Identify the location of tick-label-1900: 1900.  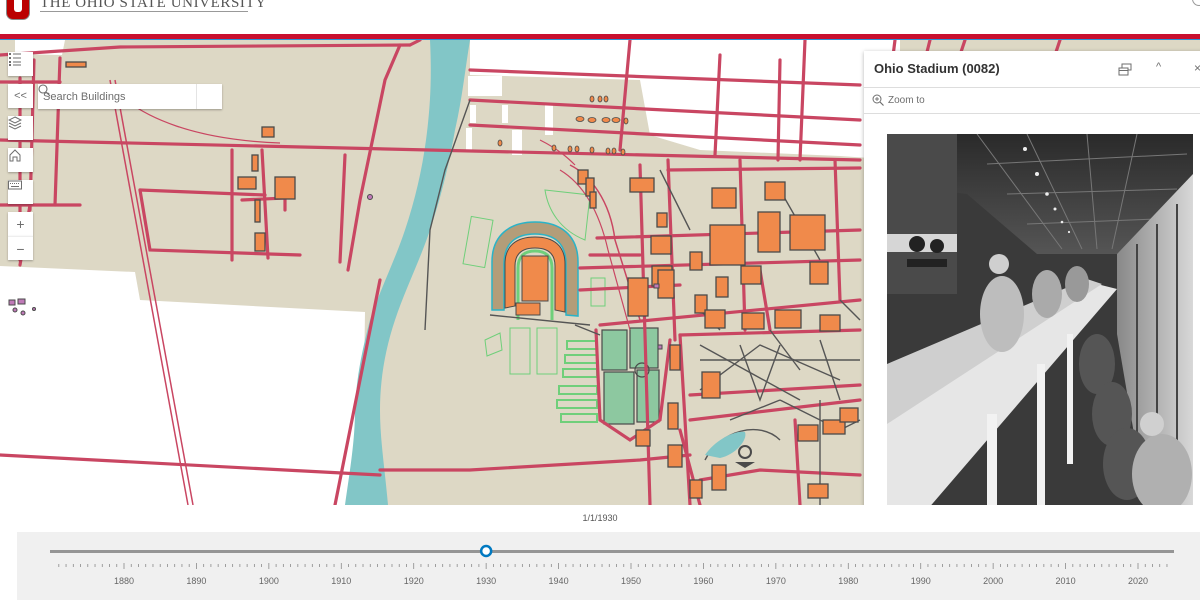
(269, 581).